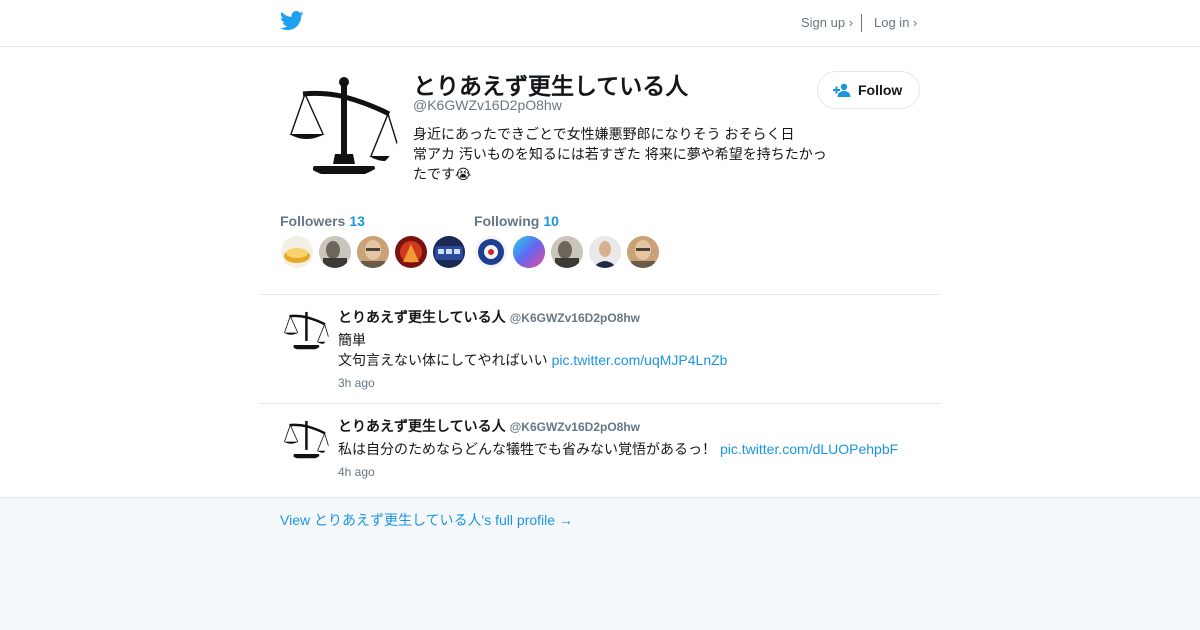  What do you see at coordinates (527, 449) in the screenshot?
I see `tweet-line-text: 私は自分のためならどんな犠牲でも省みない覚悟があるっ！` at bounding box center [527, 449].